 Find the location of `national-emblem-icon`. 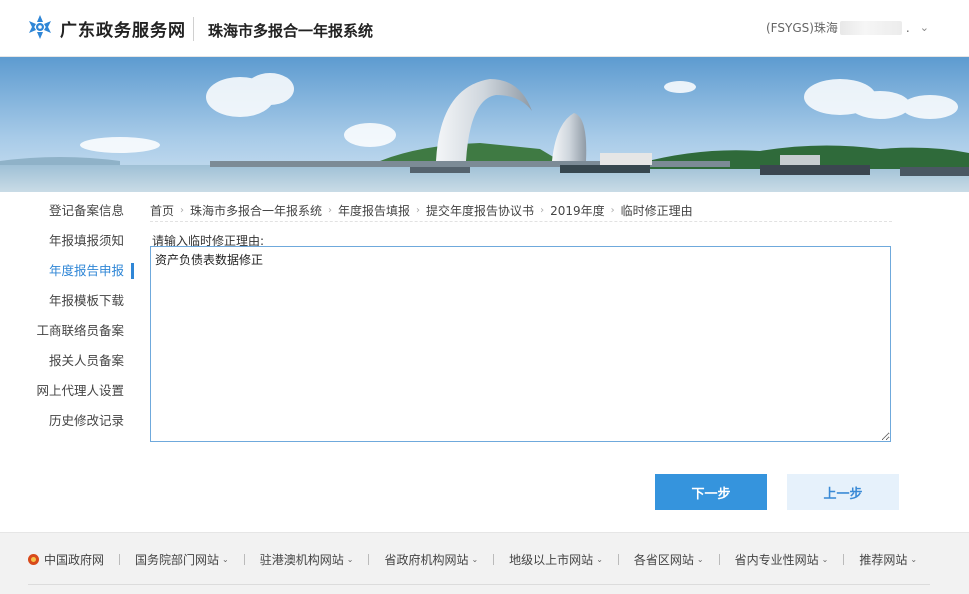

national-emblem-icon is located at coordinates (33, 559).